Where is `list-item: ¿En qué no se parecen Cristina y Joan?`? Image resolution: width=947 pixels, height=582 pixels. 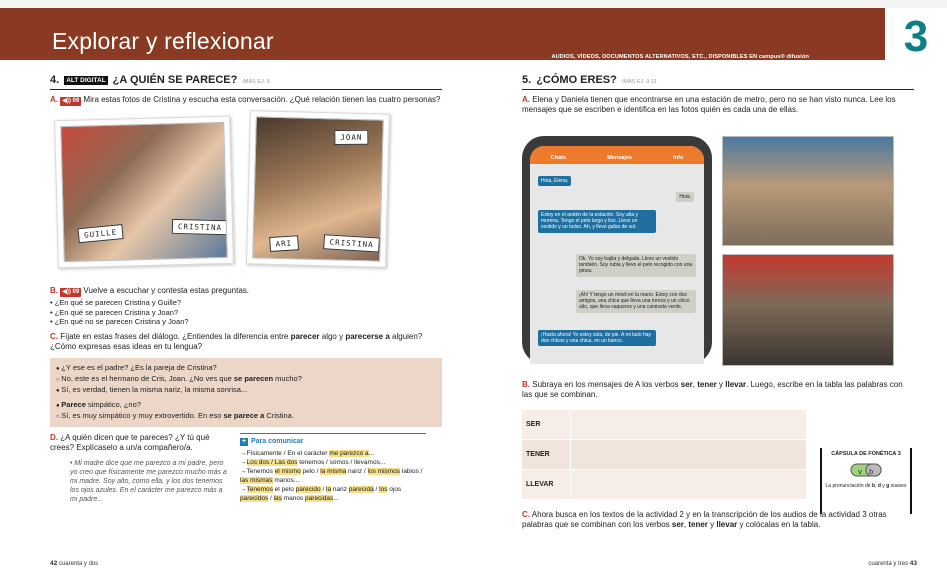 list-item: ¿En qué no se parecen Cristina y Joan? is located at coordinates (246, 322).